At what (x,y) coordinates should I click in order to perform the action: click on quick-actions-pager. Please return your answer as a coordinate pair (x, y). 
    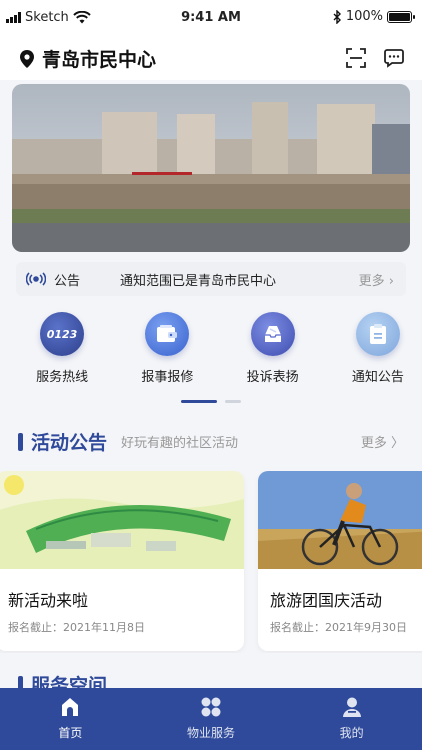
    Looking at the image, I should click on (211, 401).